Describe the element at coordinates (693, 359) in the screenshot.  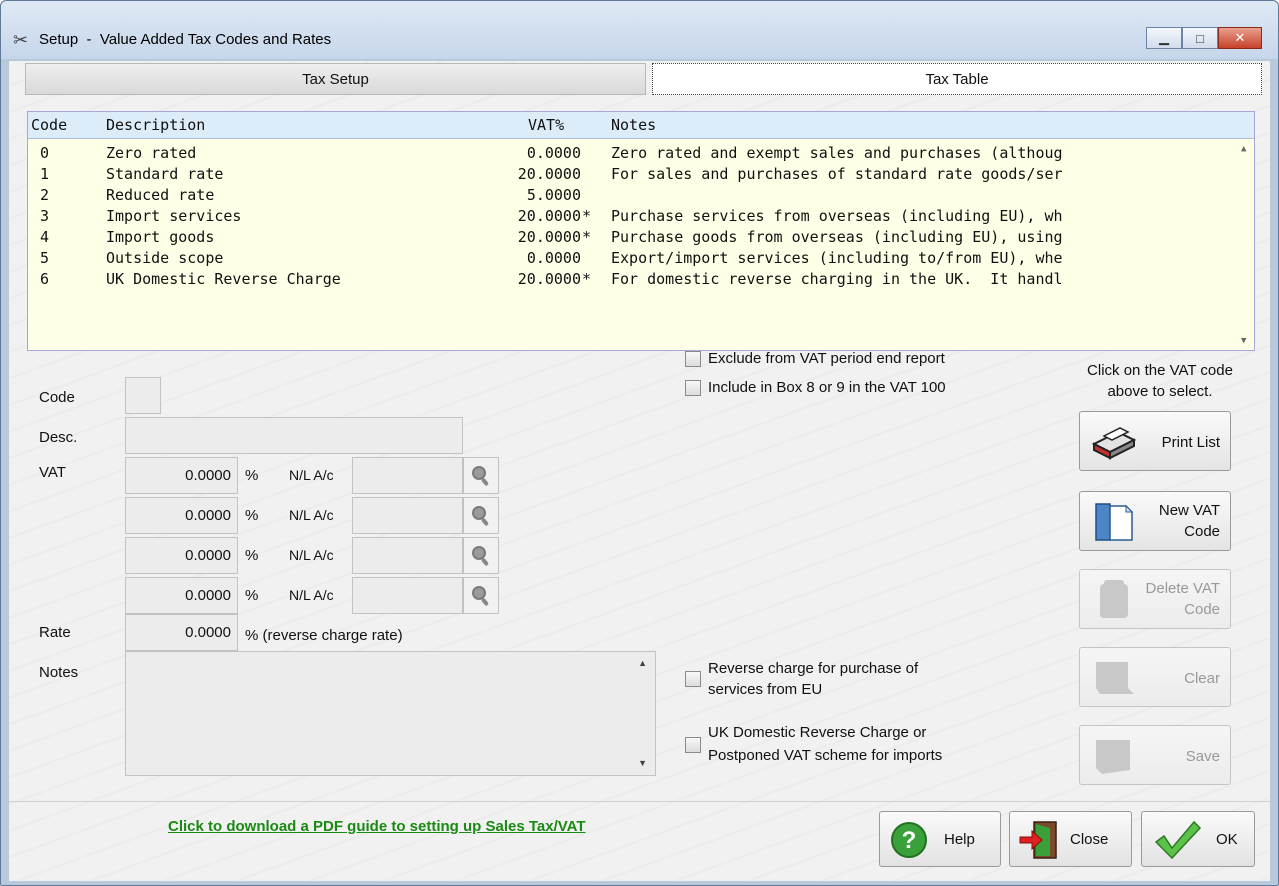
I see `exclude-vat-period-checkbox` at that location.